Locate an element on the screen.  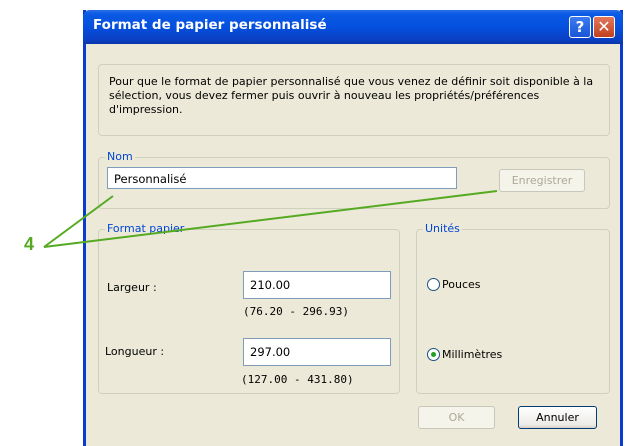
callout-lines is located at coordinates (270, 219).